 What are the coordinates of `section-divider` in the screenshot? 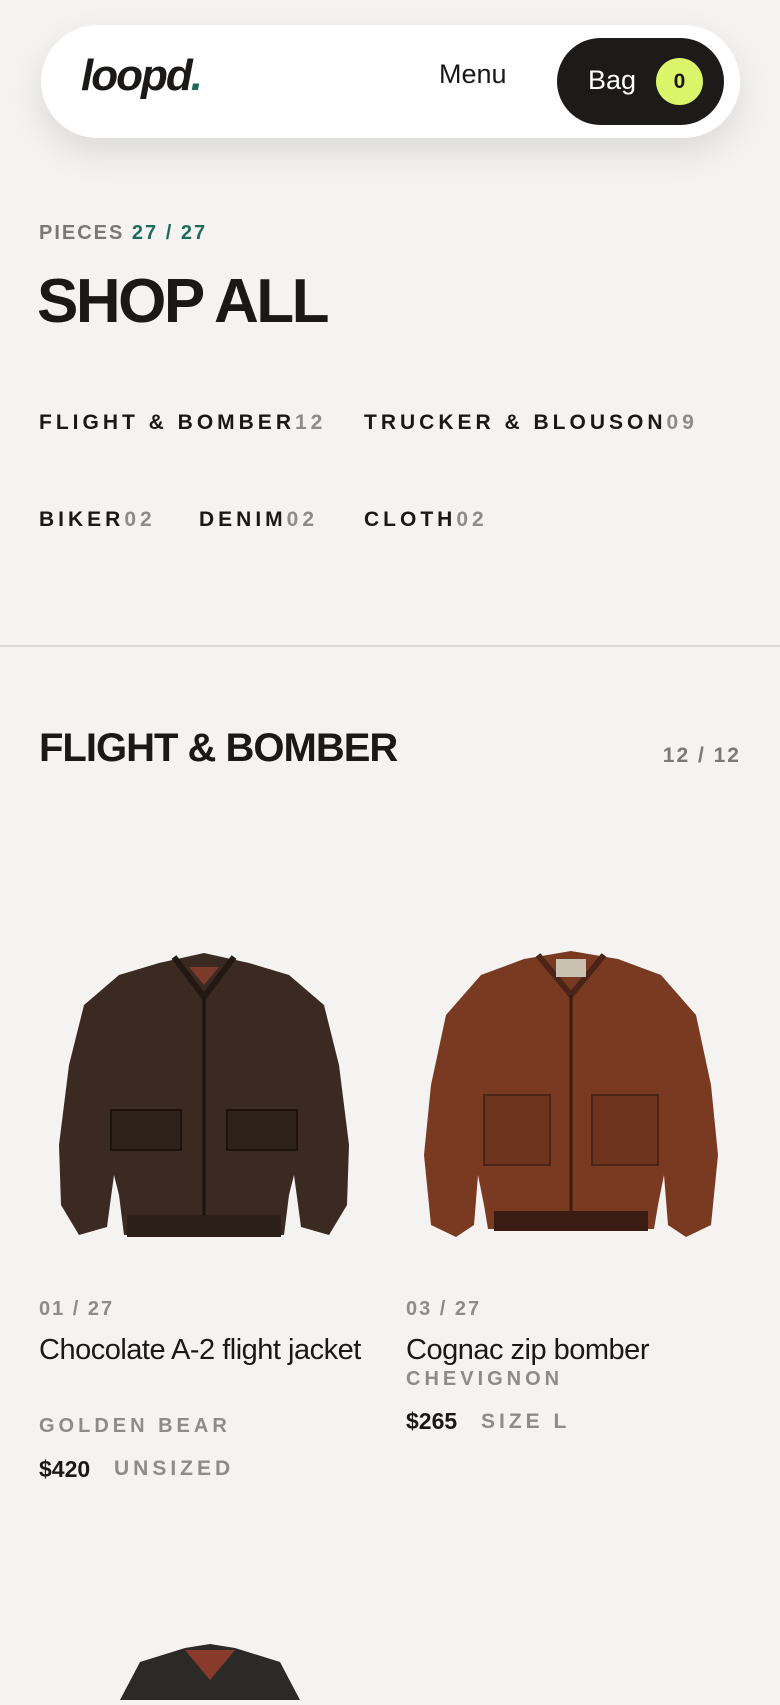 It's located at (390, 646).